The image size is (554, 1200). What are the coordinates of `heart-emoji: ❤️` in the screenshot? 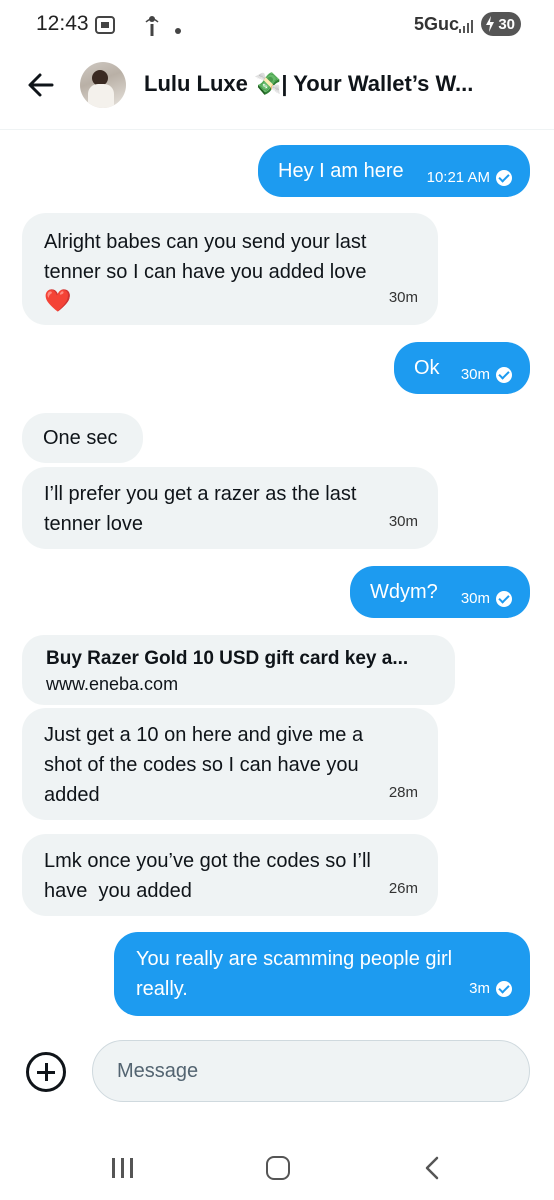 It's located at (58, 300).